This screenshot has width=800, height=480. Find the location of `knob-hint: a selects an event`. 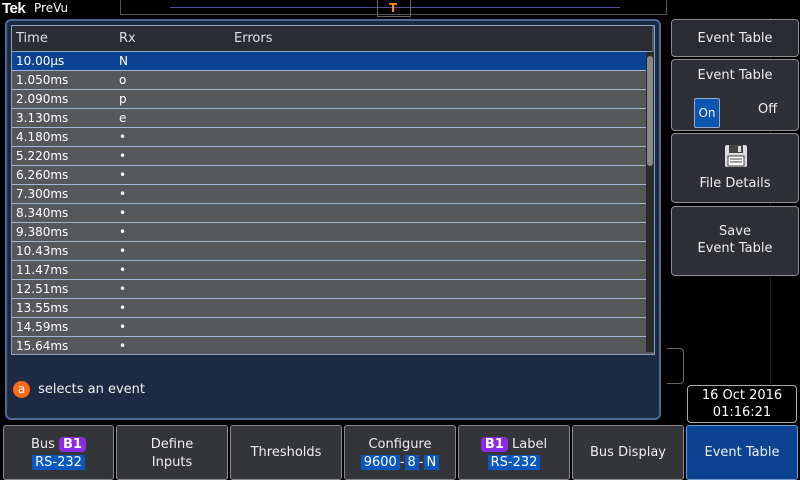

knob-hint: a selects an event is located at coordinates (79, 389).